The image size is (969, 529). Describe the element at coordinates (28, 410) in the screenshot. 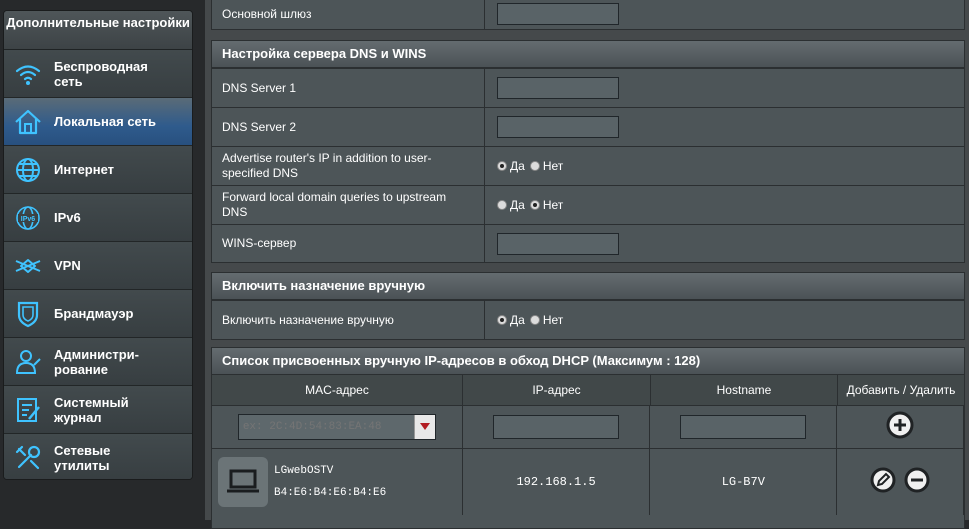

I see `log-icon` at that location.